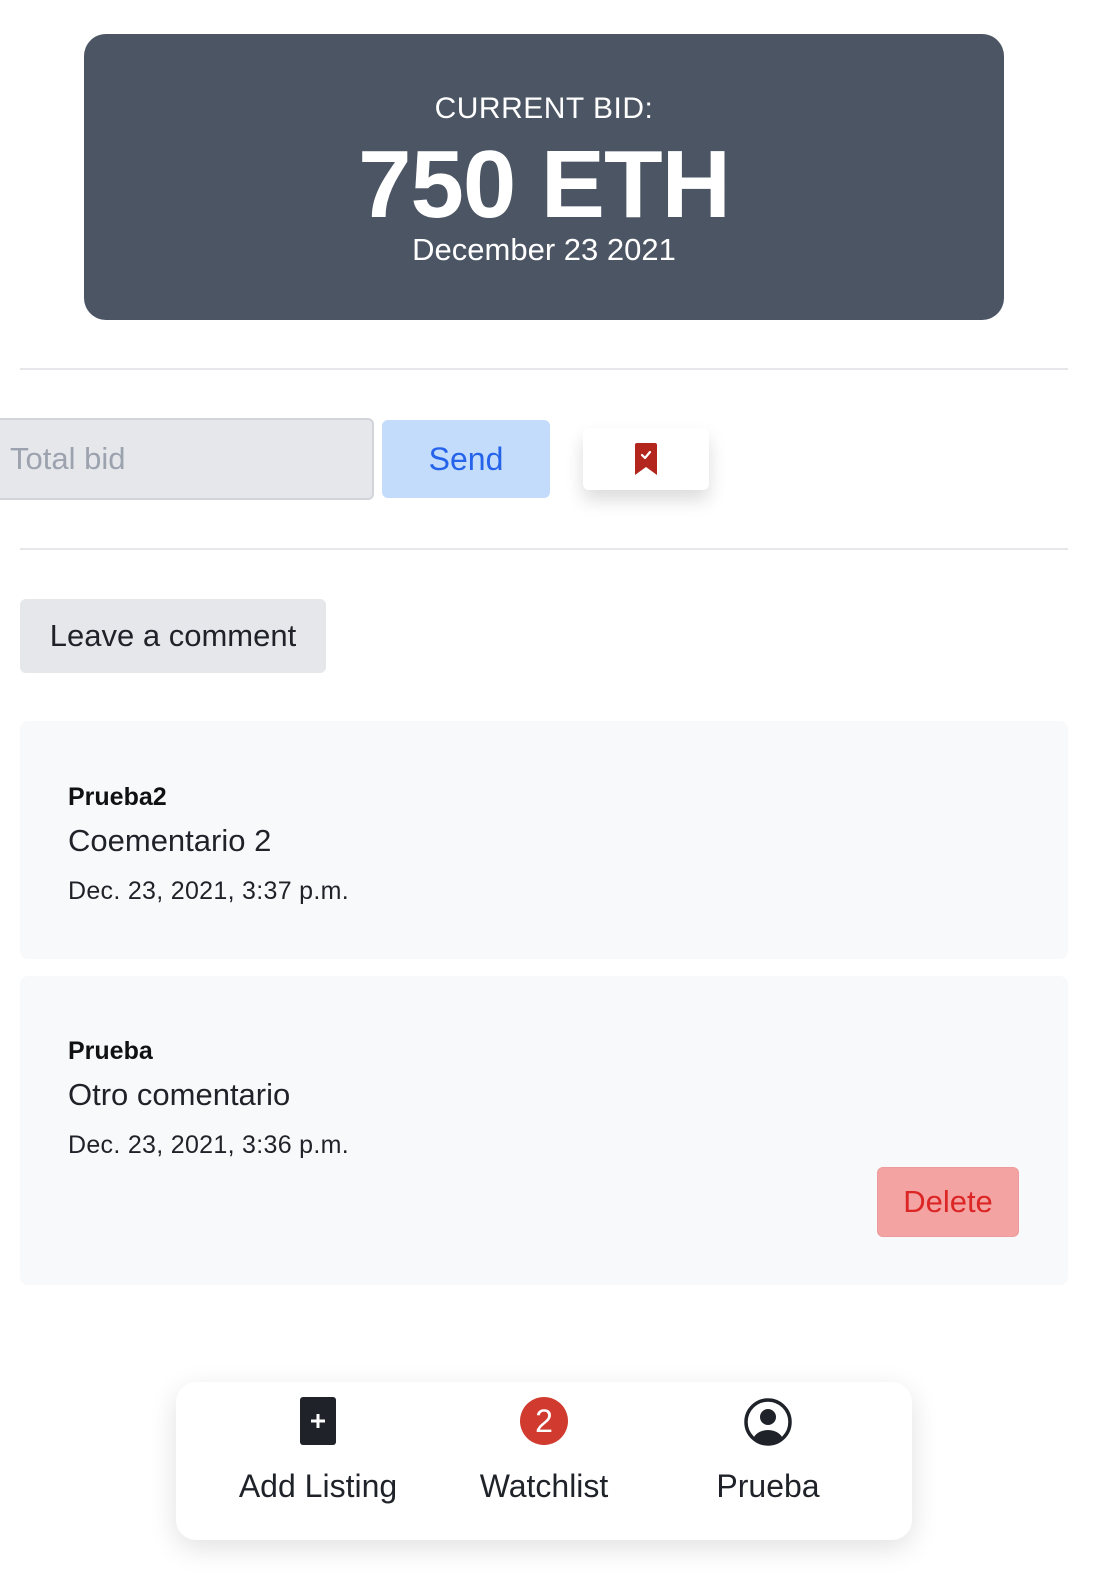 The width and height of the screenshot is (1096, 1578). Describe the element at coordinates (466, 459) in the screenshot. I see `send-bid-button: Send` at that location.